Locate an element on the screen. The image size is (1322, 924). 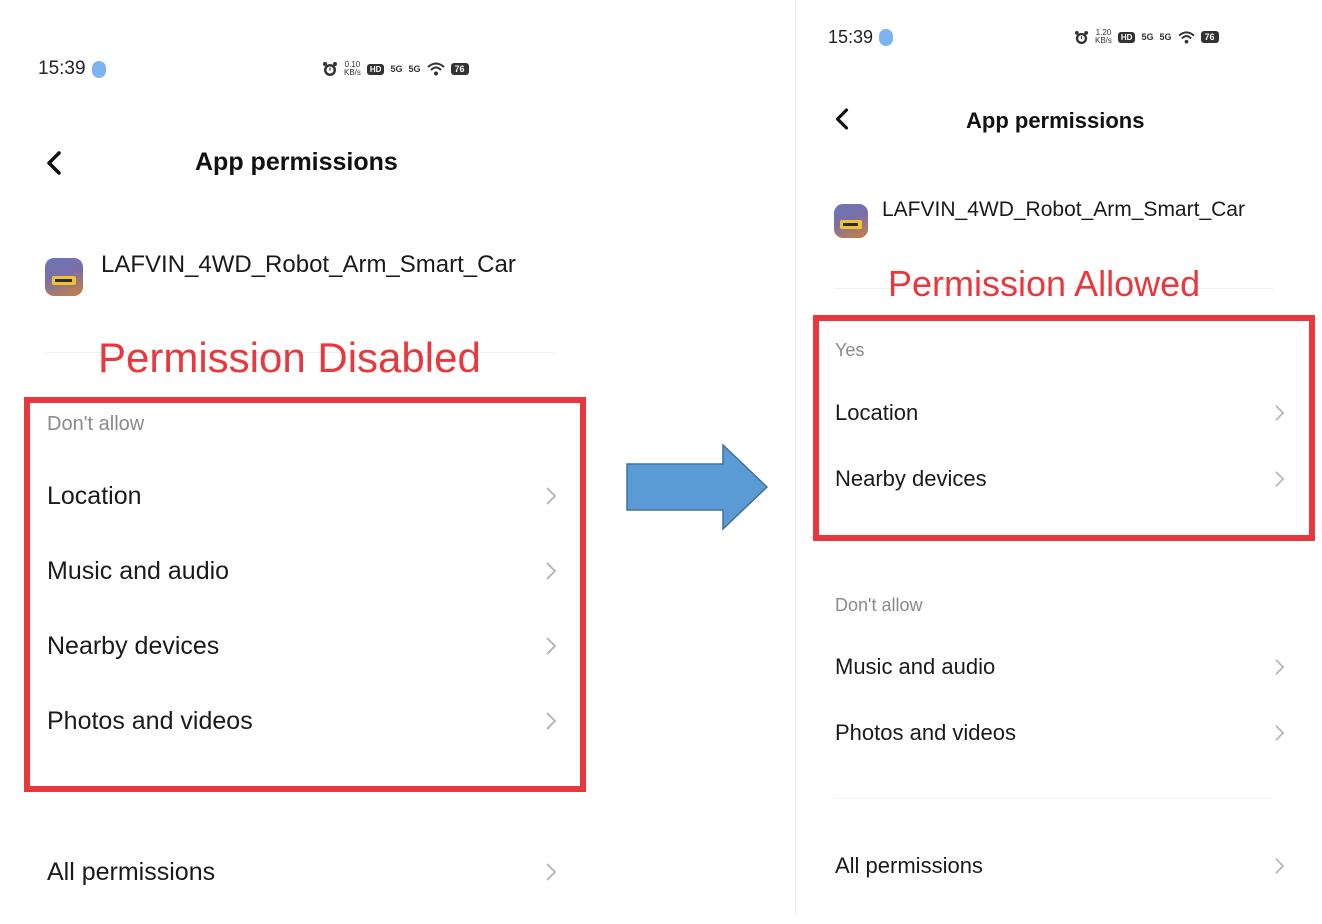
status-icons: 1.20 KB/s HD 5G 5G 76 is located at coordinates (1146, 37).